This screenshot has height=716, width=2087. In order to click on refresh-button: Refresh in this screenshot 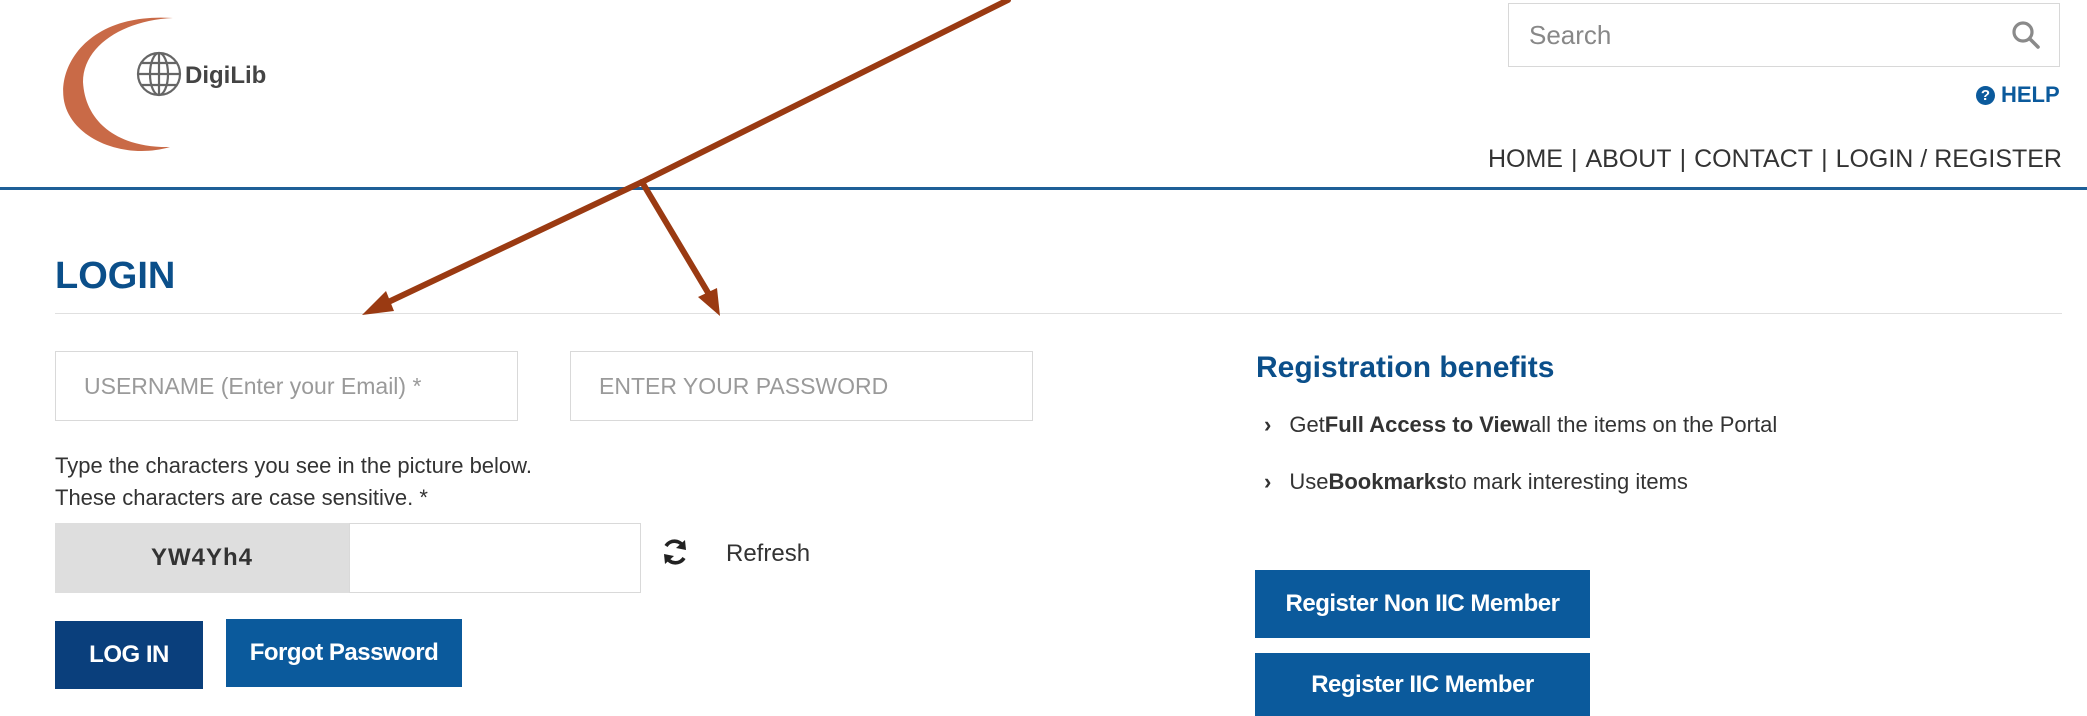, I will do `click(768, 554)`.